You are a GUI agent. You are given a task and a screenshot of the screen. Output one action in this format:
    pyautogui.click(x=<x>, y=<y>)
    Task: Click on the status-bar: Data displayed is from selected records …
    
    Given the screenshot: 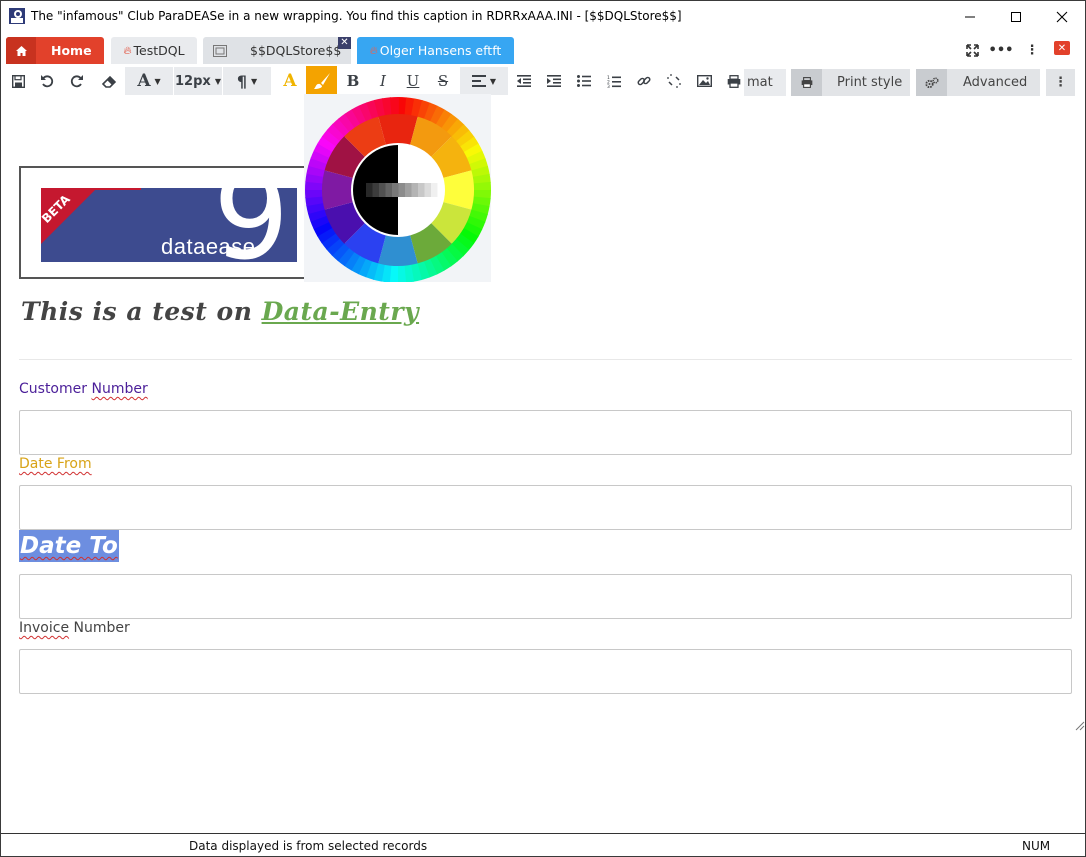 What is the action you would take?
    pyautogui.click(x=543, y=844)
    